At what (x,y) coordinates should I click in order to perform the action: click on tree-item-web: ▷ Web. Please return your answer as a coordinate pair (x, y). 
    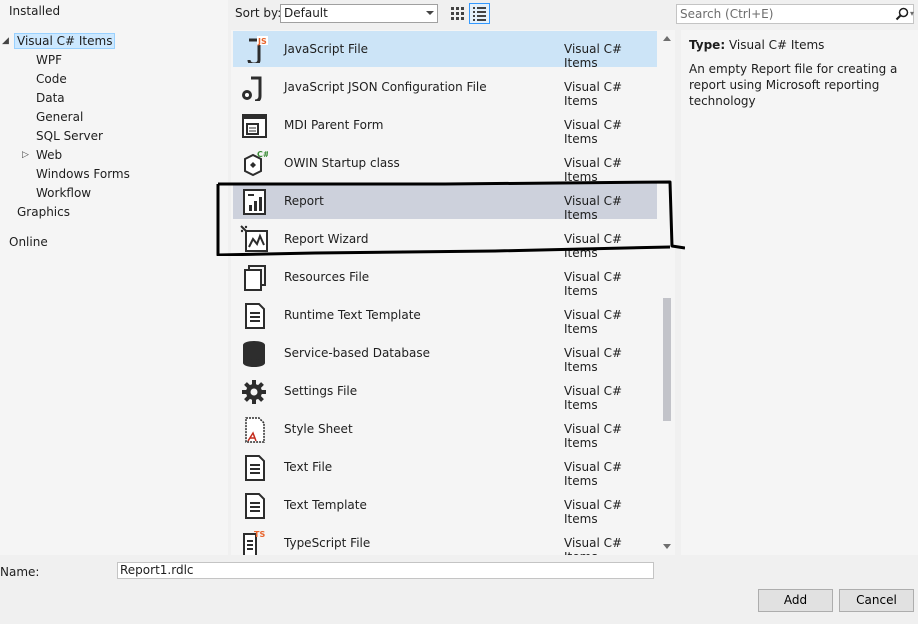
    Looking at the image, I should click on (42, 155).